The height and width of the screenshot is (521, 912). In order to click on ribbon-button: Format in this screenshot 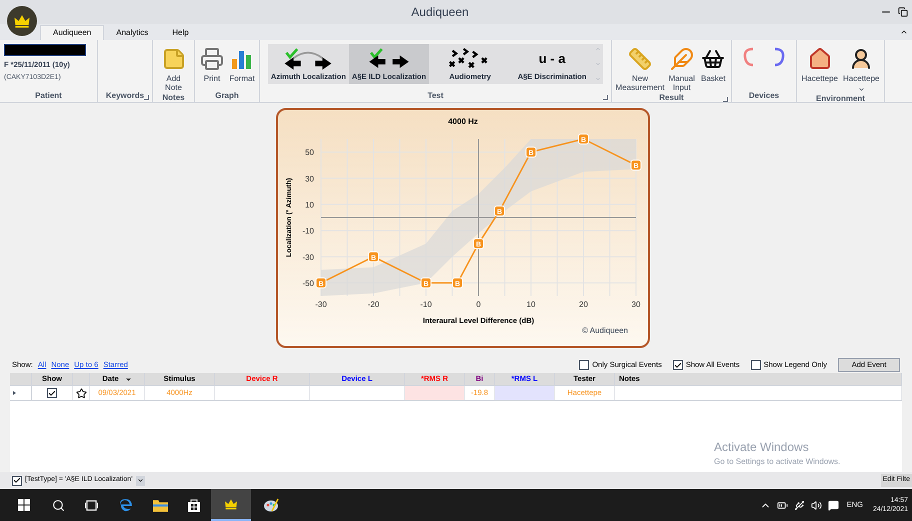, I will do `click(242, 63)`.